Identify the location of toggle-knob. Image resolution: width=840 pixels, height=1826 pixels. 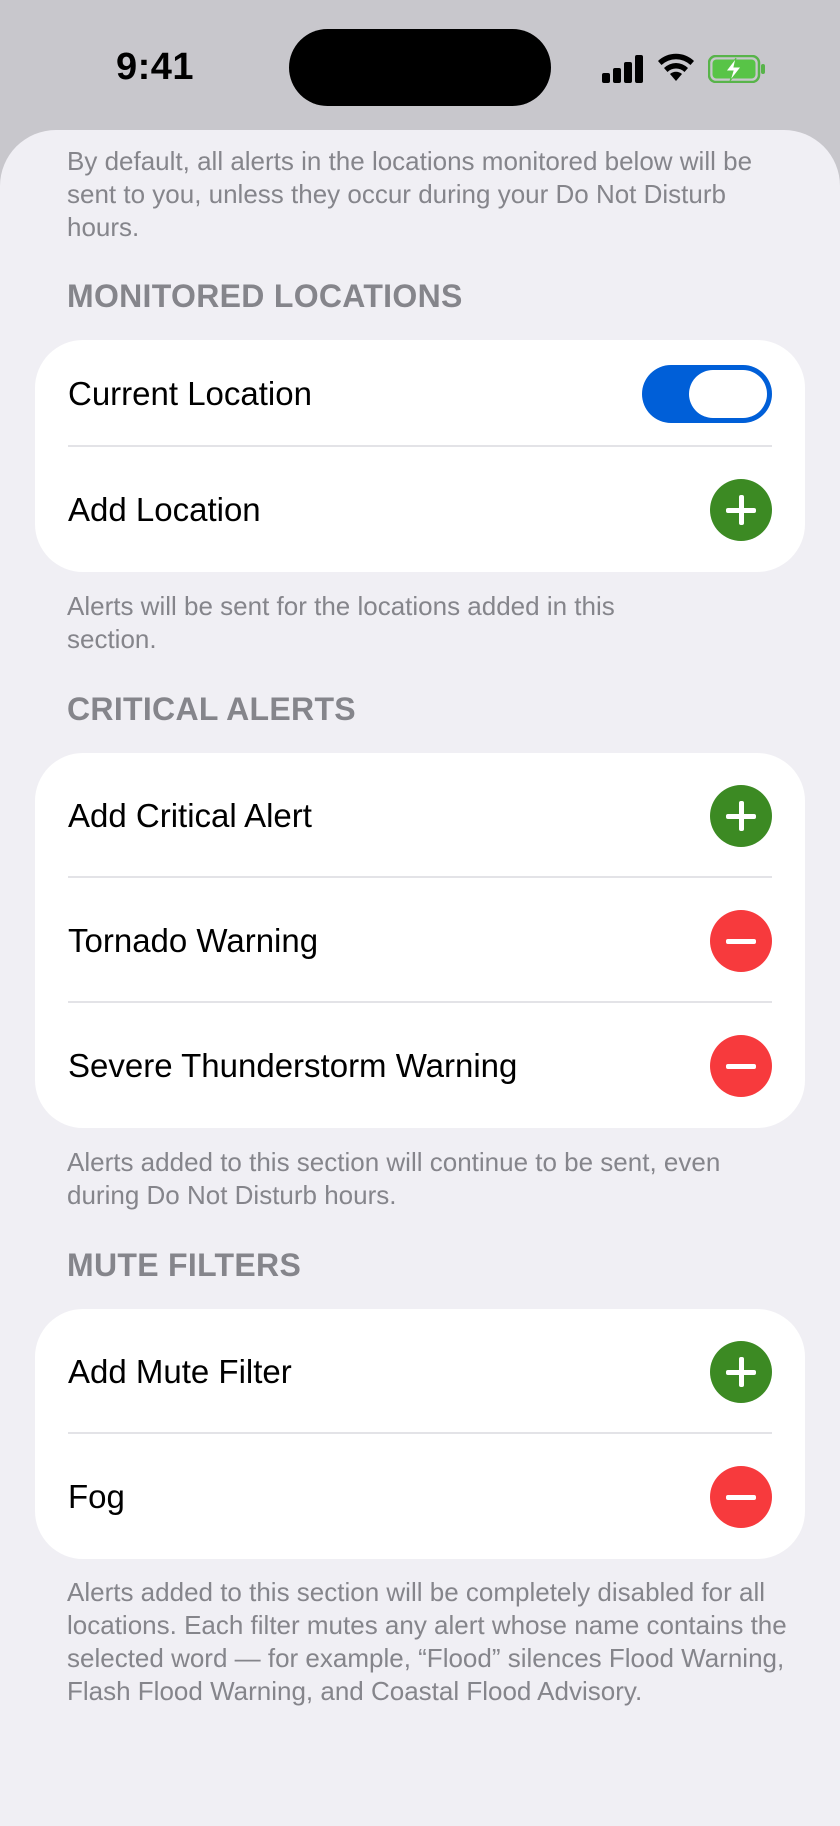
(728, 393).